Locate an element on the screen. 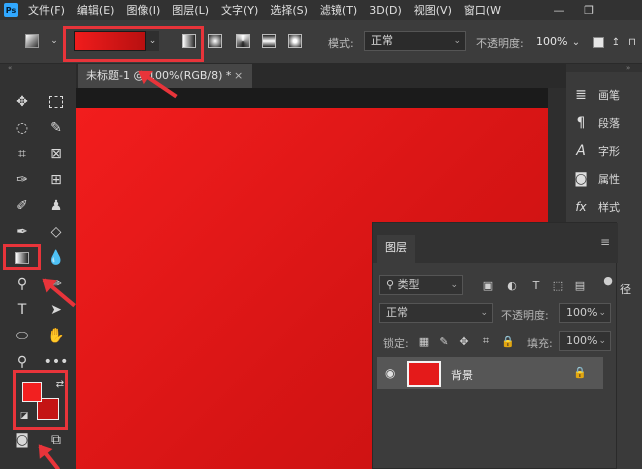  filter-smart-object-icon: ▤ is located at coordinates (580, 285).